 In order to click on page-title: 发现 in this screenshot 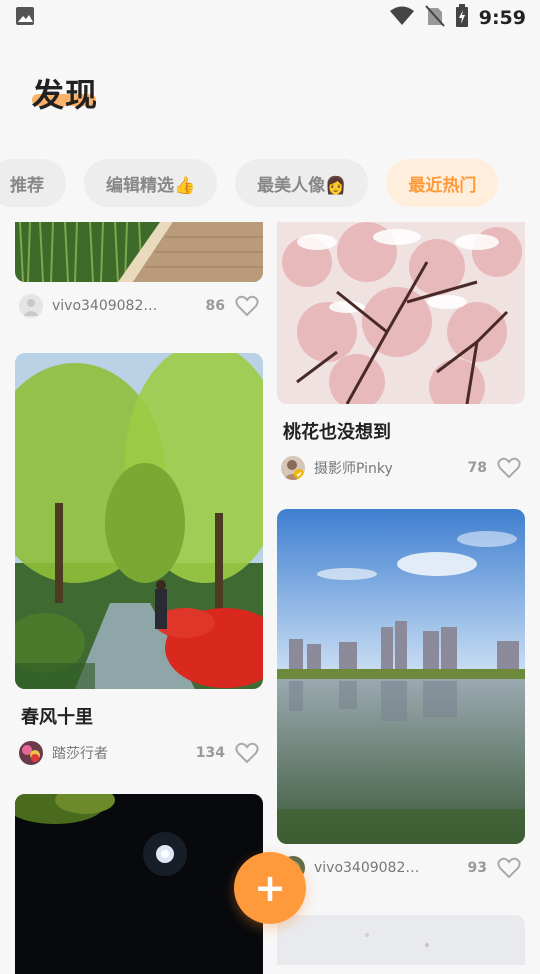, I will do `click(65, 95)`.